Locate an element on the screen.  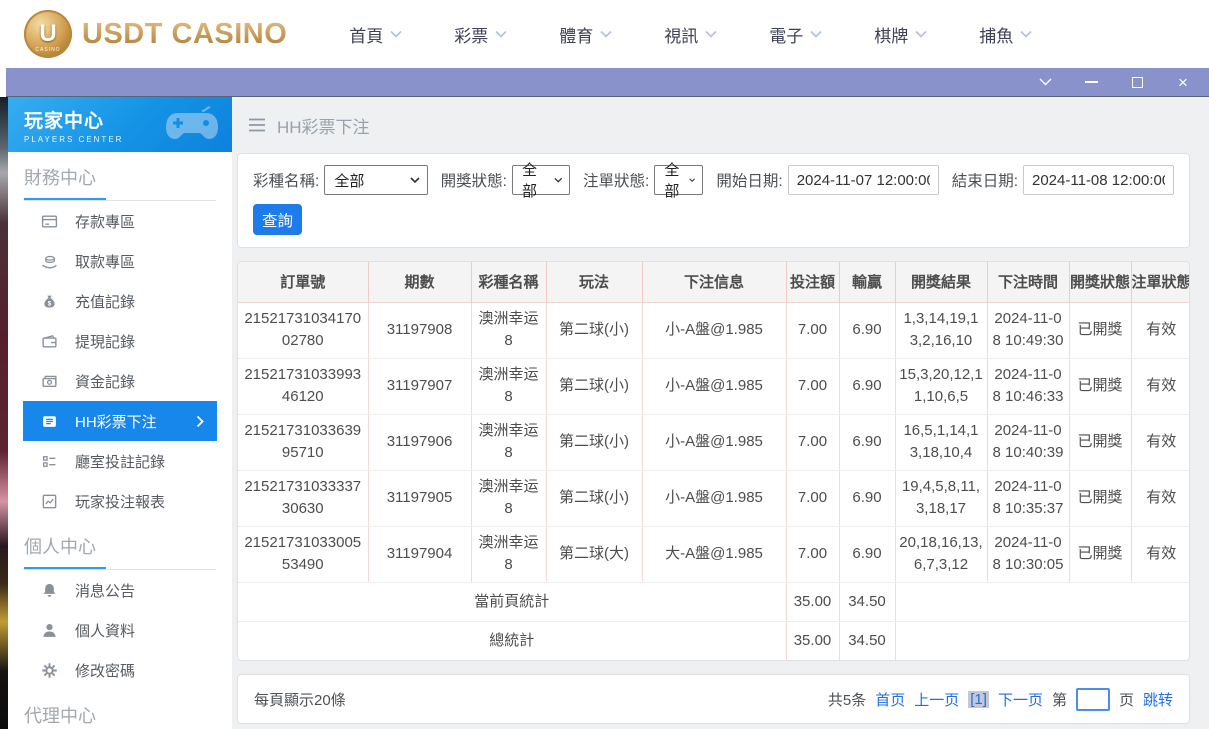
sidebar-item-withdraw: 取款專區 is located at coordinates (120, 261).